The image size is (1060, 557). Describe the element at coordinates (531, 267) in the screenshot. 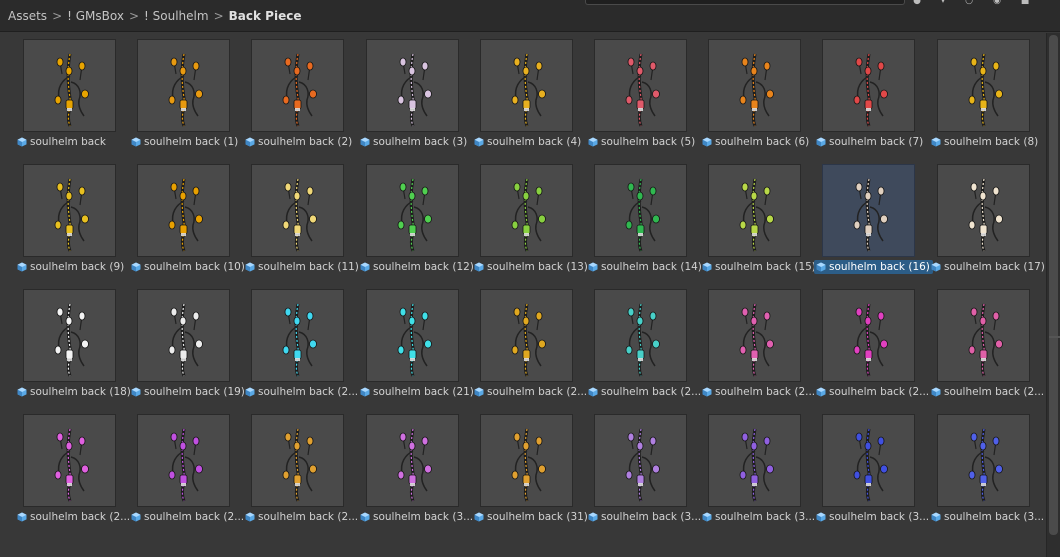

I see `asset-label: soulhelm back (13)` at that location.